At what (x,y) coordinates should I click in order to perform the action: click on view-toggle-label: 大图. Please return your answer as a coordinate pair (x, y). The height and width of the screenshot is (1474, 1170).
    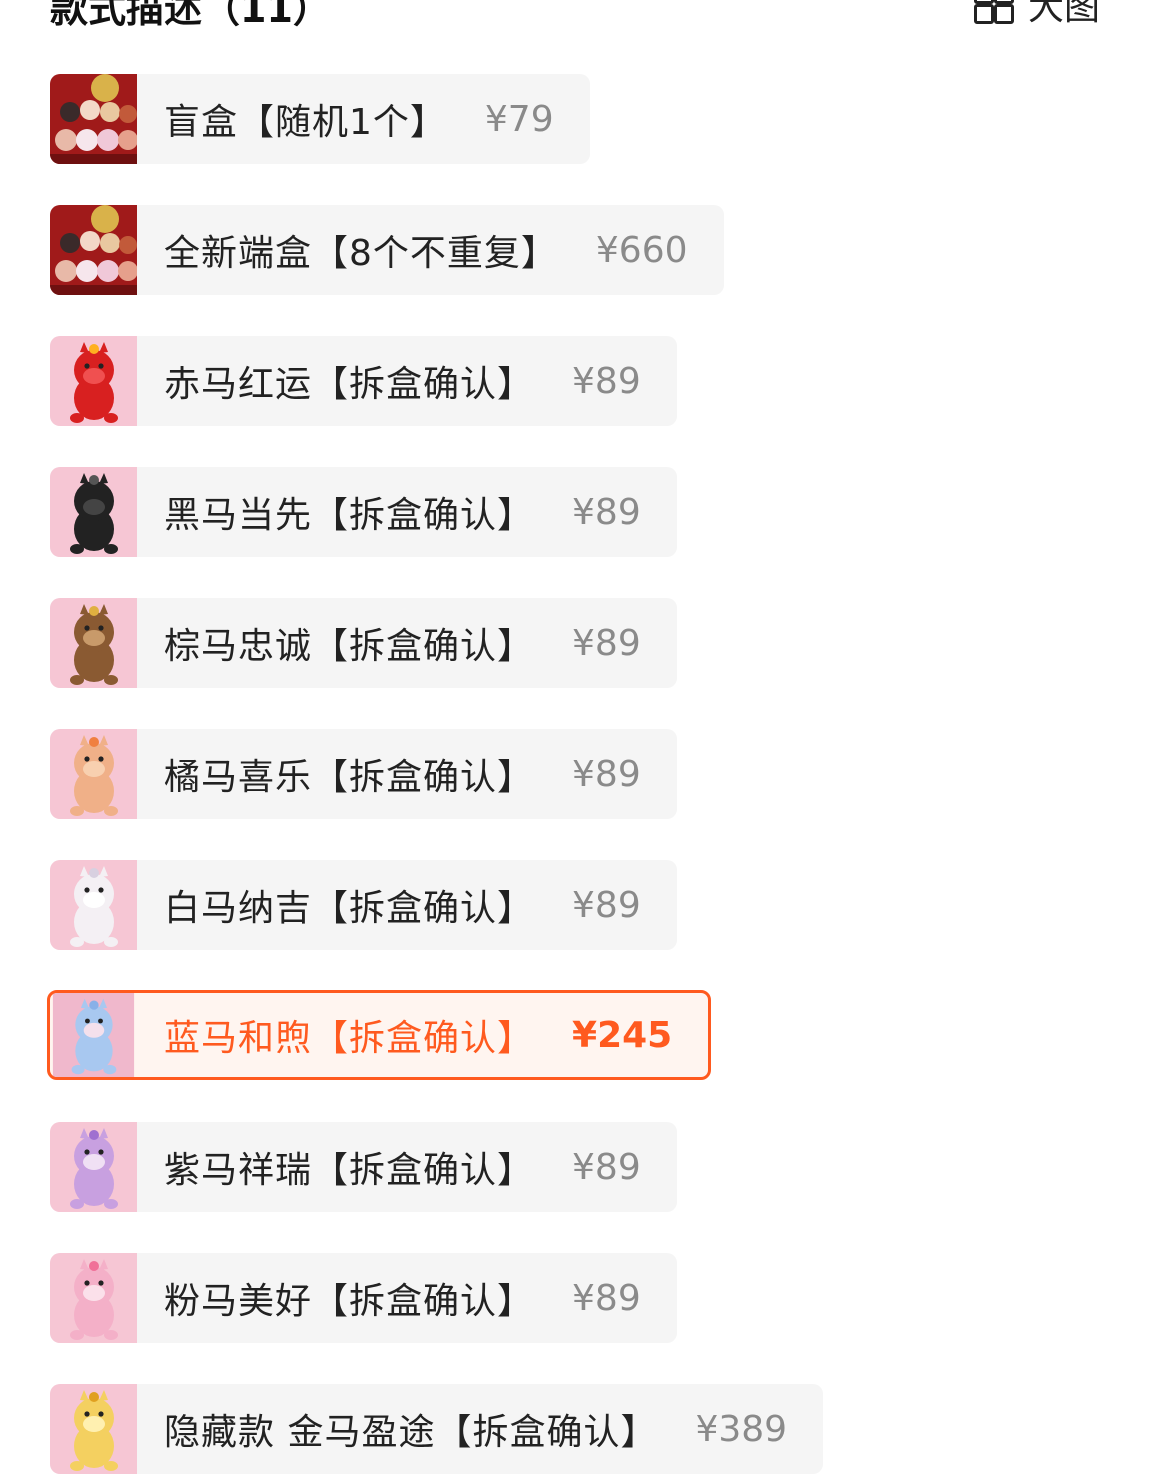
    Looking at the image, I should click on (1063, 14).